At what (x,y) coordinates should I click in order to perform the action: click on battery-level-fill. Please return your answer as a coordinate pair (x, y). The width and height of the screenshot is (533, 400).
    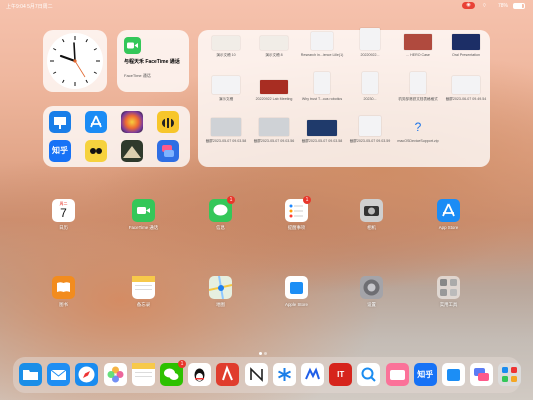
    Looking at the image, I should click on (518, 6).